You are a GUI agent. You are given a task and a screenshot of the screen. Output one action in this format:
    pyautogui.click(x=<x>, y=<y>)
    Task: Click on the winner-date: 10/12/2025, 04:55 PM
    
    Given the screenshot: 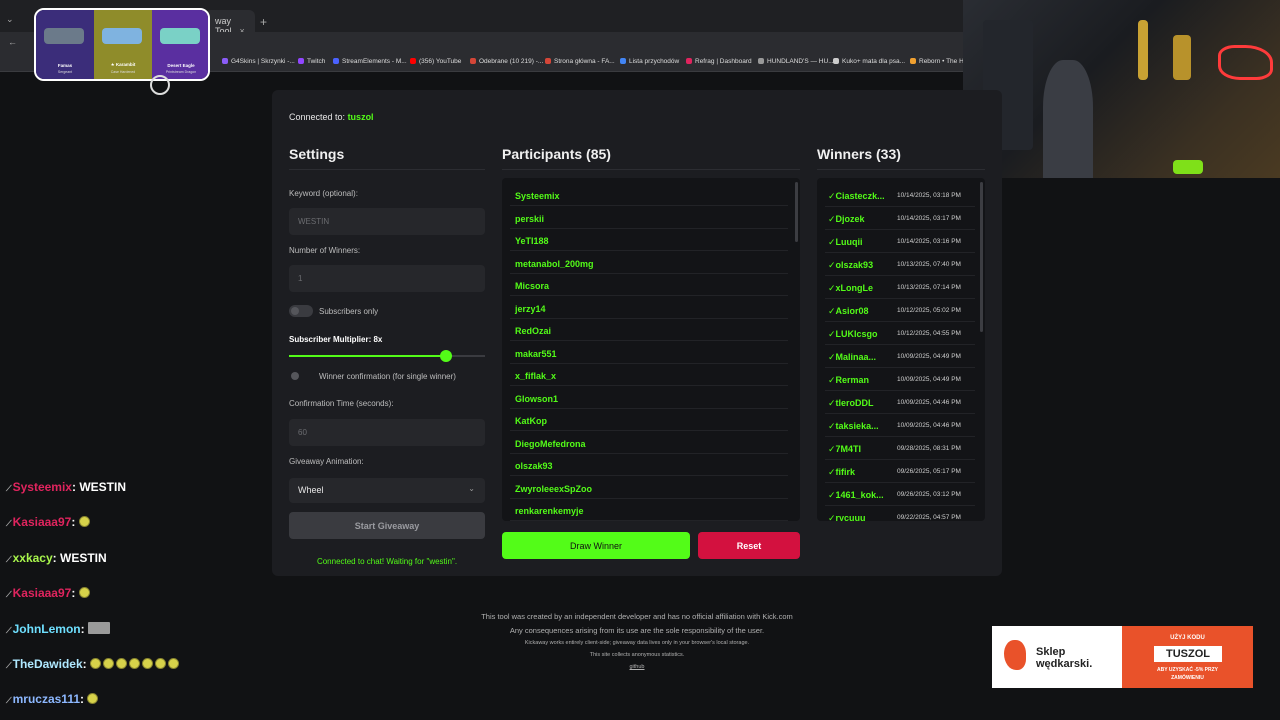 What is the action you would take?
    pyautogui.click(x=929, y=333)
    